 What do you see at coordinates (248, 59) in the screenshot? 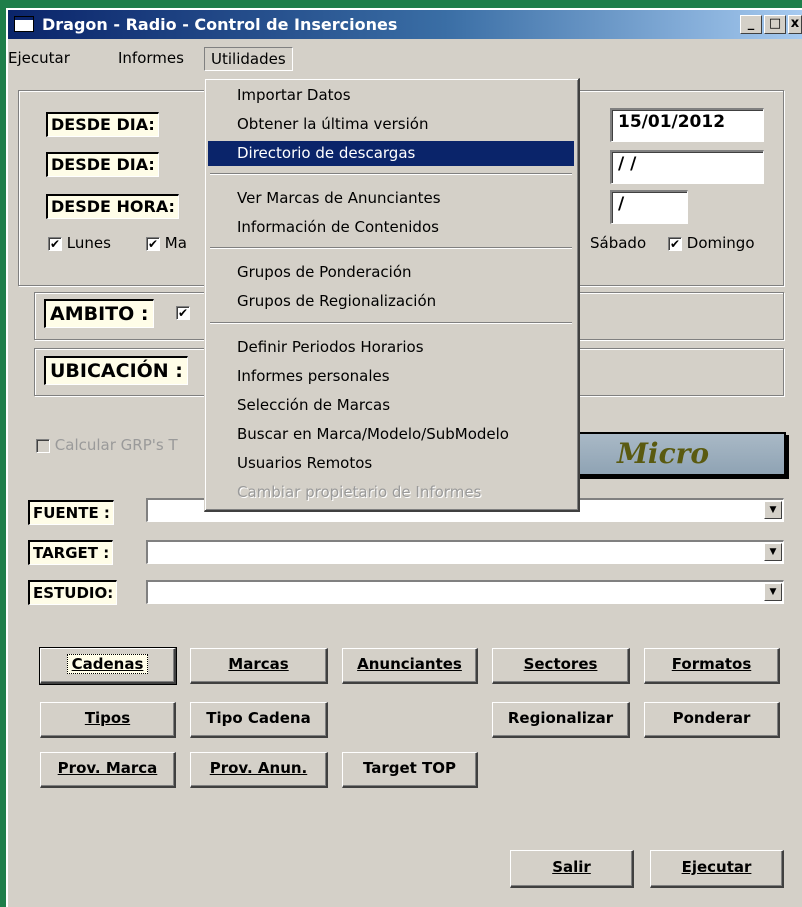
I see `menu-utilidades: Utilidades` at bounding box center [248, 59].